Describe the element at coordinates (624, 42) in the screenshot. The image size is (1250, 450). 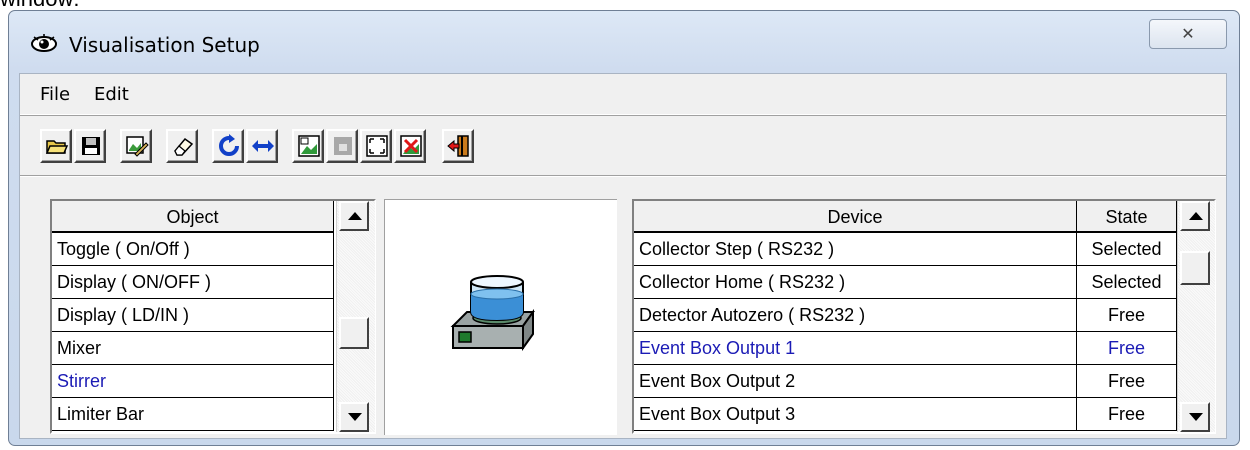
I see `title-bar: Visualisation Setup ✕` at that location.